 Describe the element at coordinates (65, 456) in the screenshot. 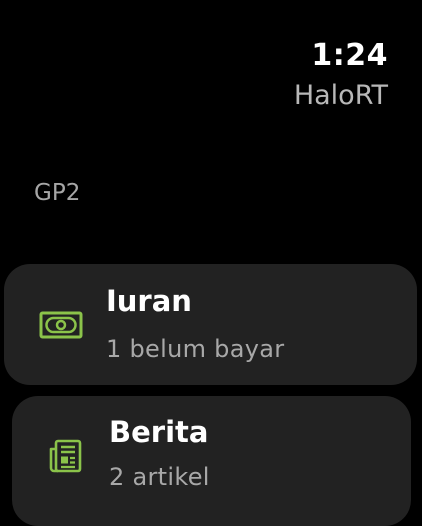

I see `newspaper-icon` at that location.